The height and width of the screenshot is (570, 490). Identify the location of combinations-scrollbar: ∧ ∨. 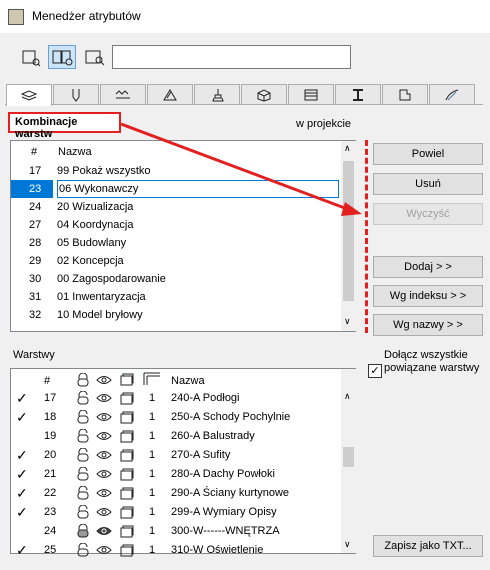
(348, 236).